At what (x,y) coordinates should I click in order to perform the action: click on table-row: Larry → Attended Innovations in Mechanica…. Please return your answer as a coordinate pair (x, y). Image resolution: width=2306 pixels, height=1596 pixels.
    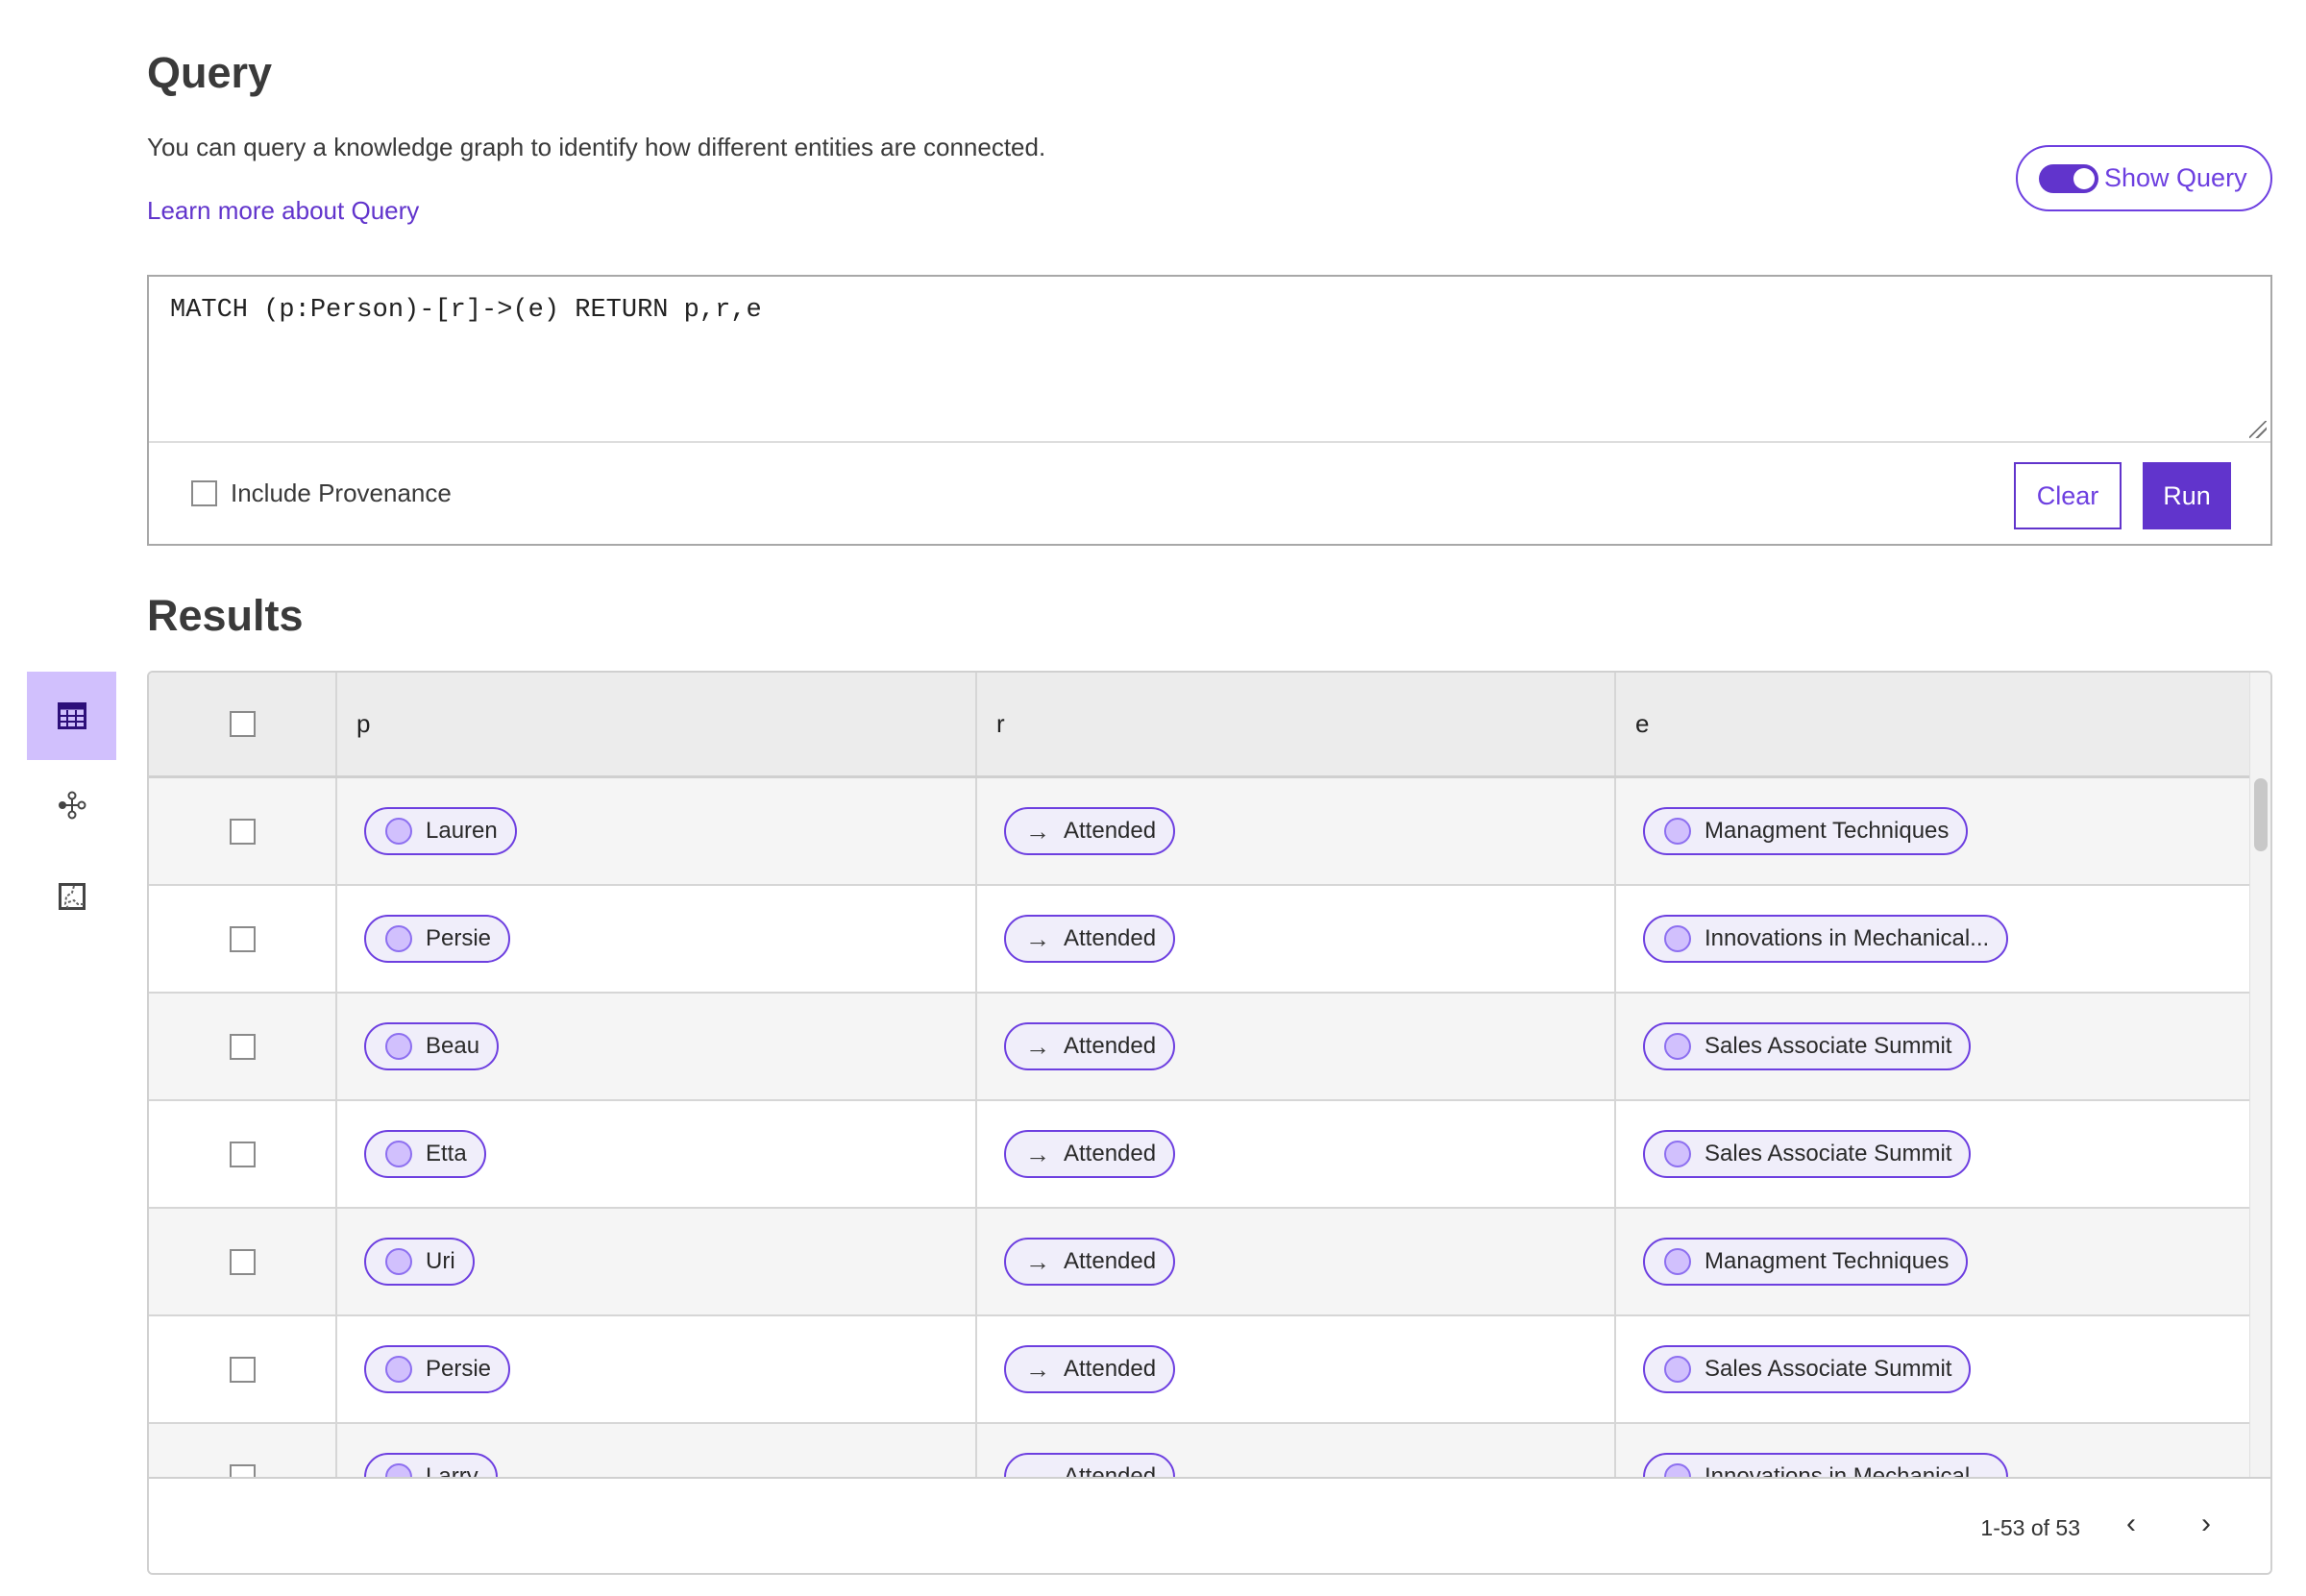
    Looking at the image, I should click on (1201, 1450).